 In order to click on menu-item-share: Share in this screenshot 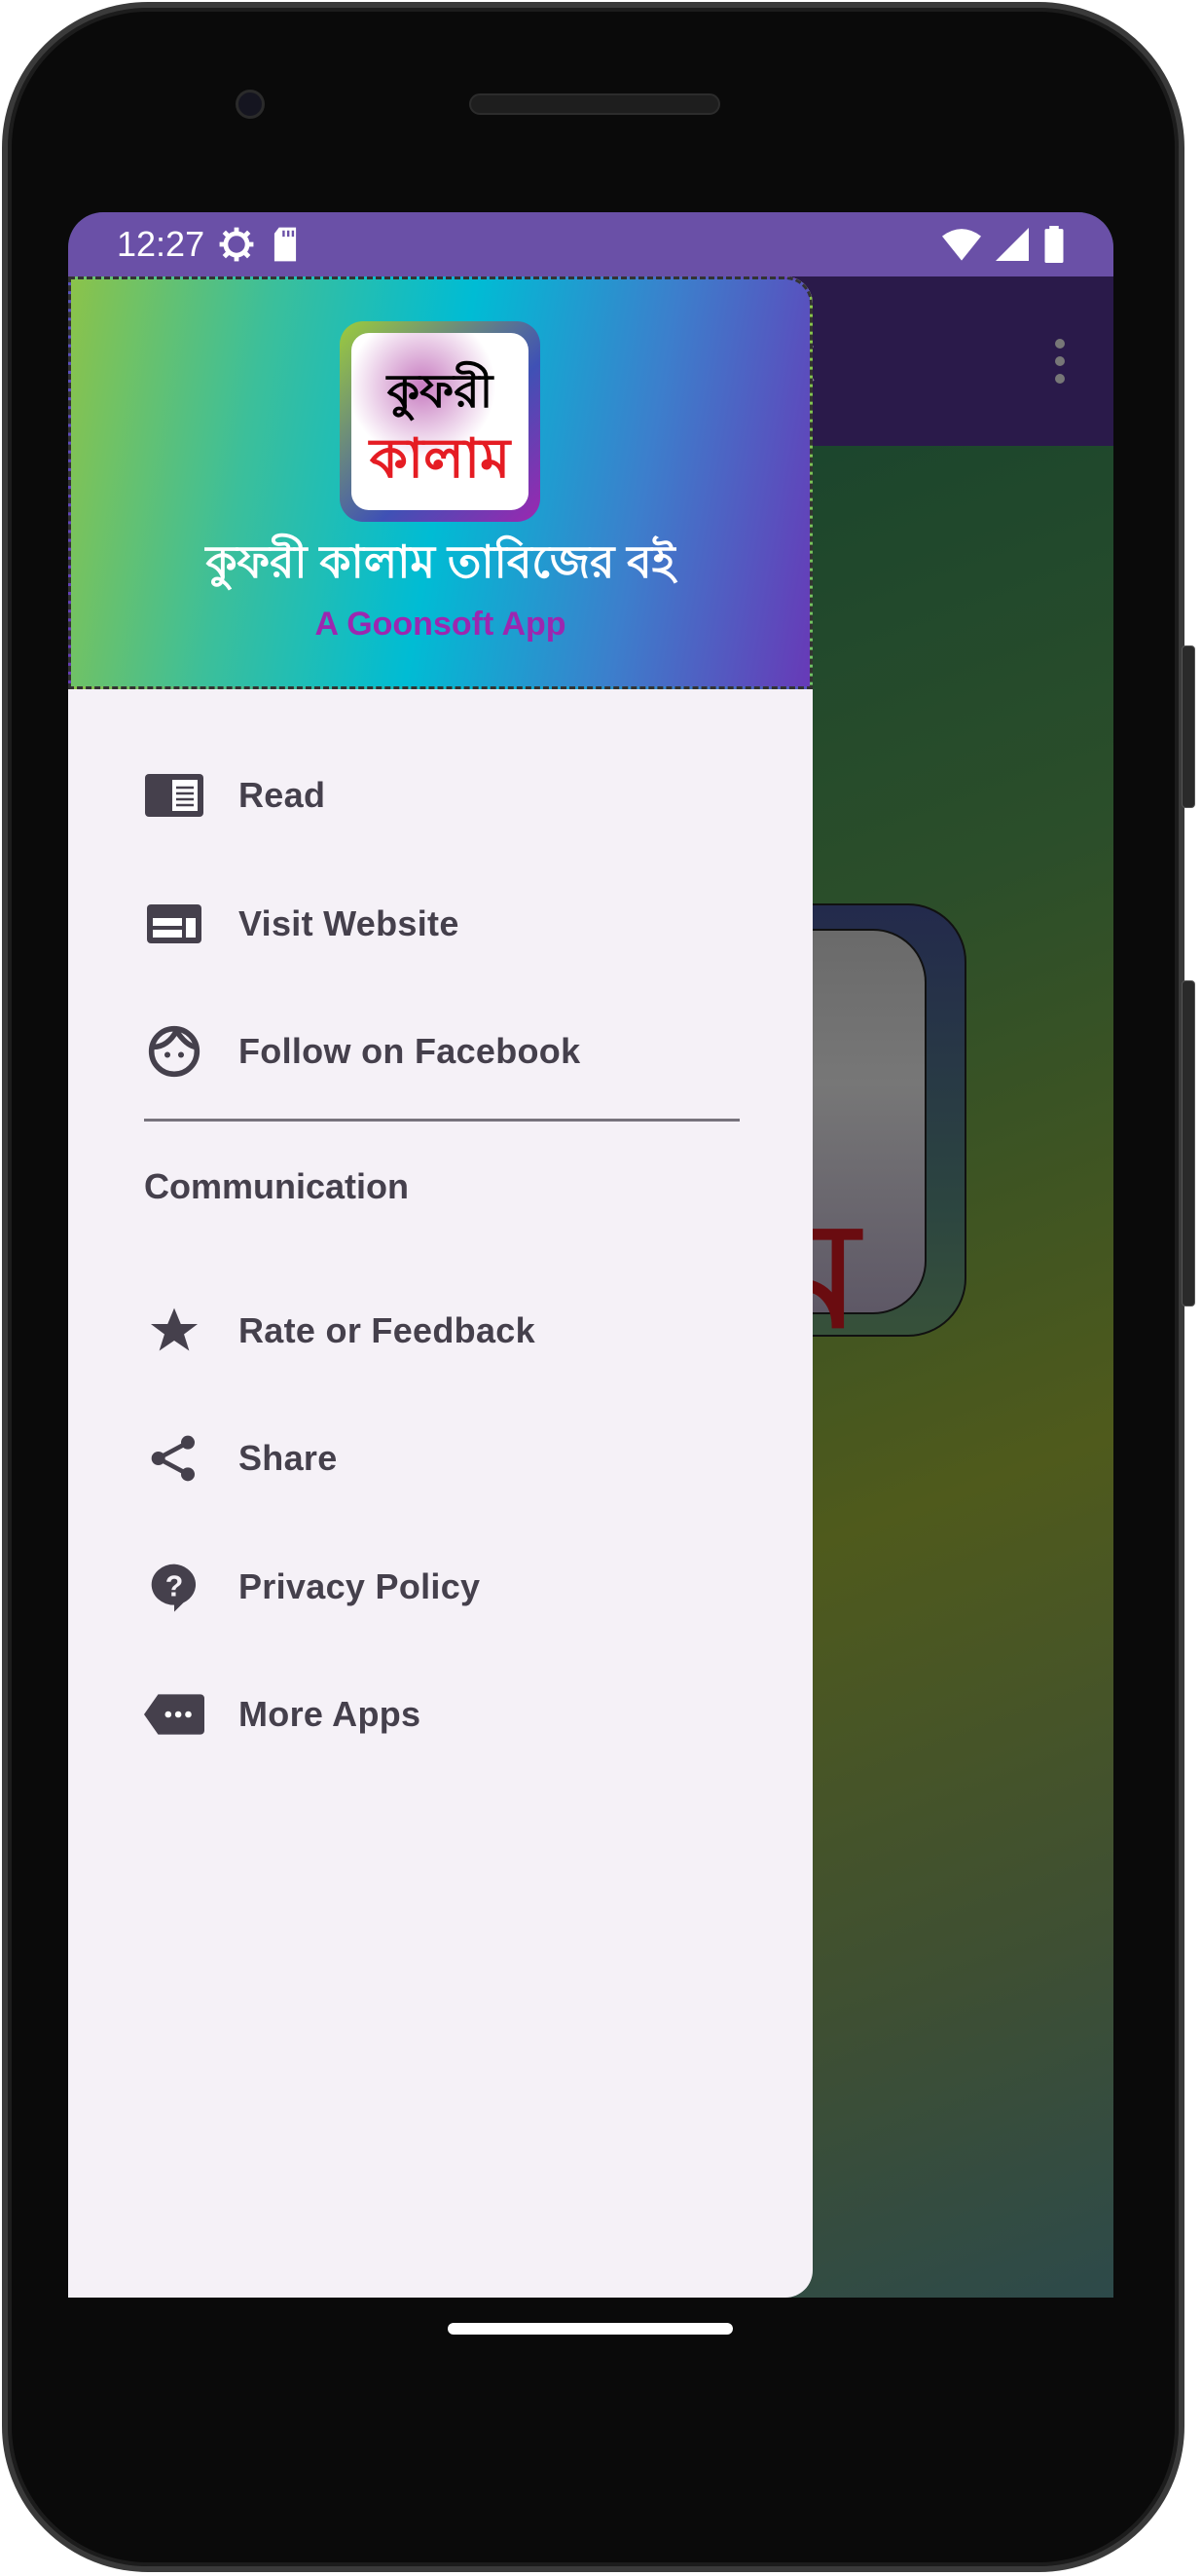, I will do `click(440, 1458)`.